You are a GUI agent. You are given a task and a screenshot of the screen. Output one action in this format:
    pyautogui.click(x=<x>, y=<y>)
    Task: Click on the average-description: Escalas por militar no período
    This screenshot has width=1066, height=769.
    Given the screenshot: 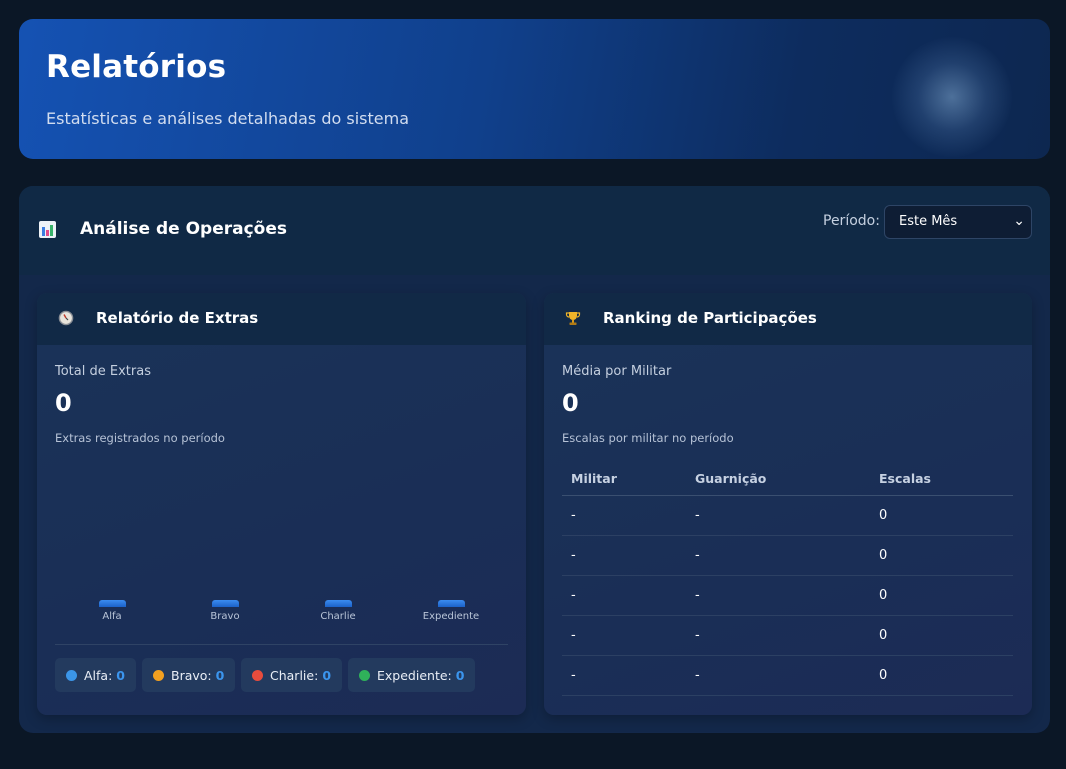 What is the action you would take?
    pyautogui.click(x=648, y=438)
    